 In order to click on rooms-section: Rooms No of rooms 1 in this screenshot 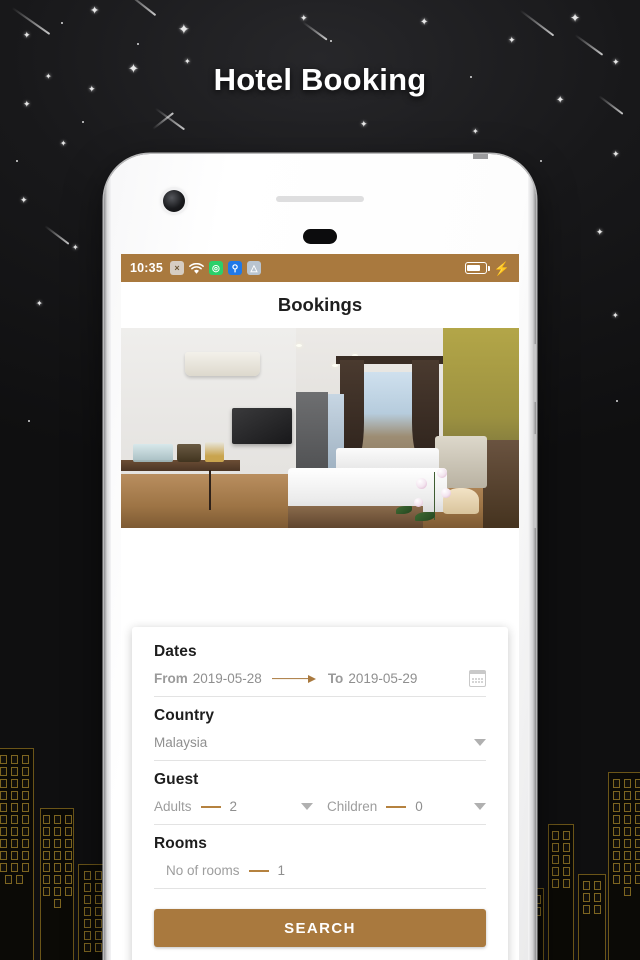, I will do `click(320, 862)`.